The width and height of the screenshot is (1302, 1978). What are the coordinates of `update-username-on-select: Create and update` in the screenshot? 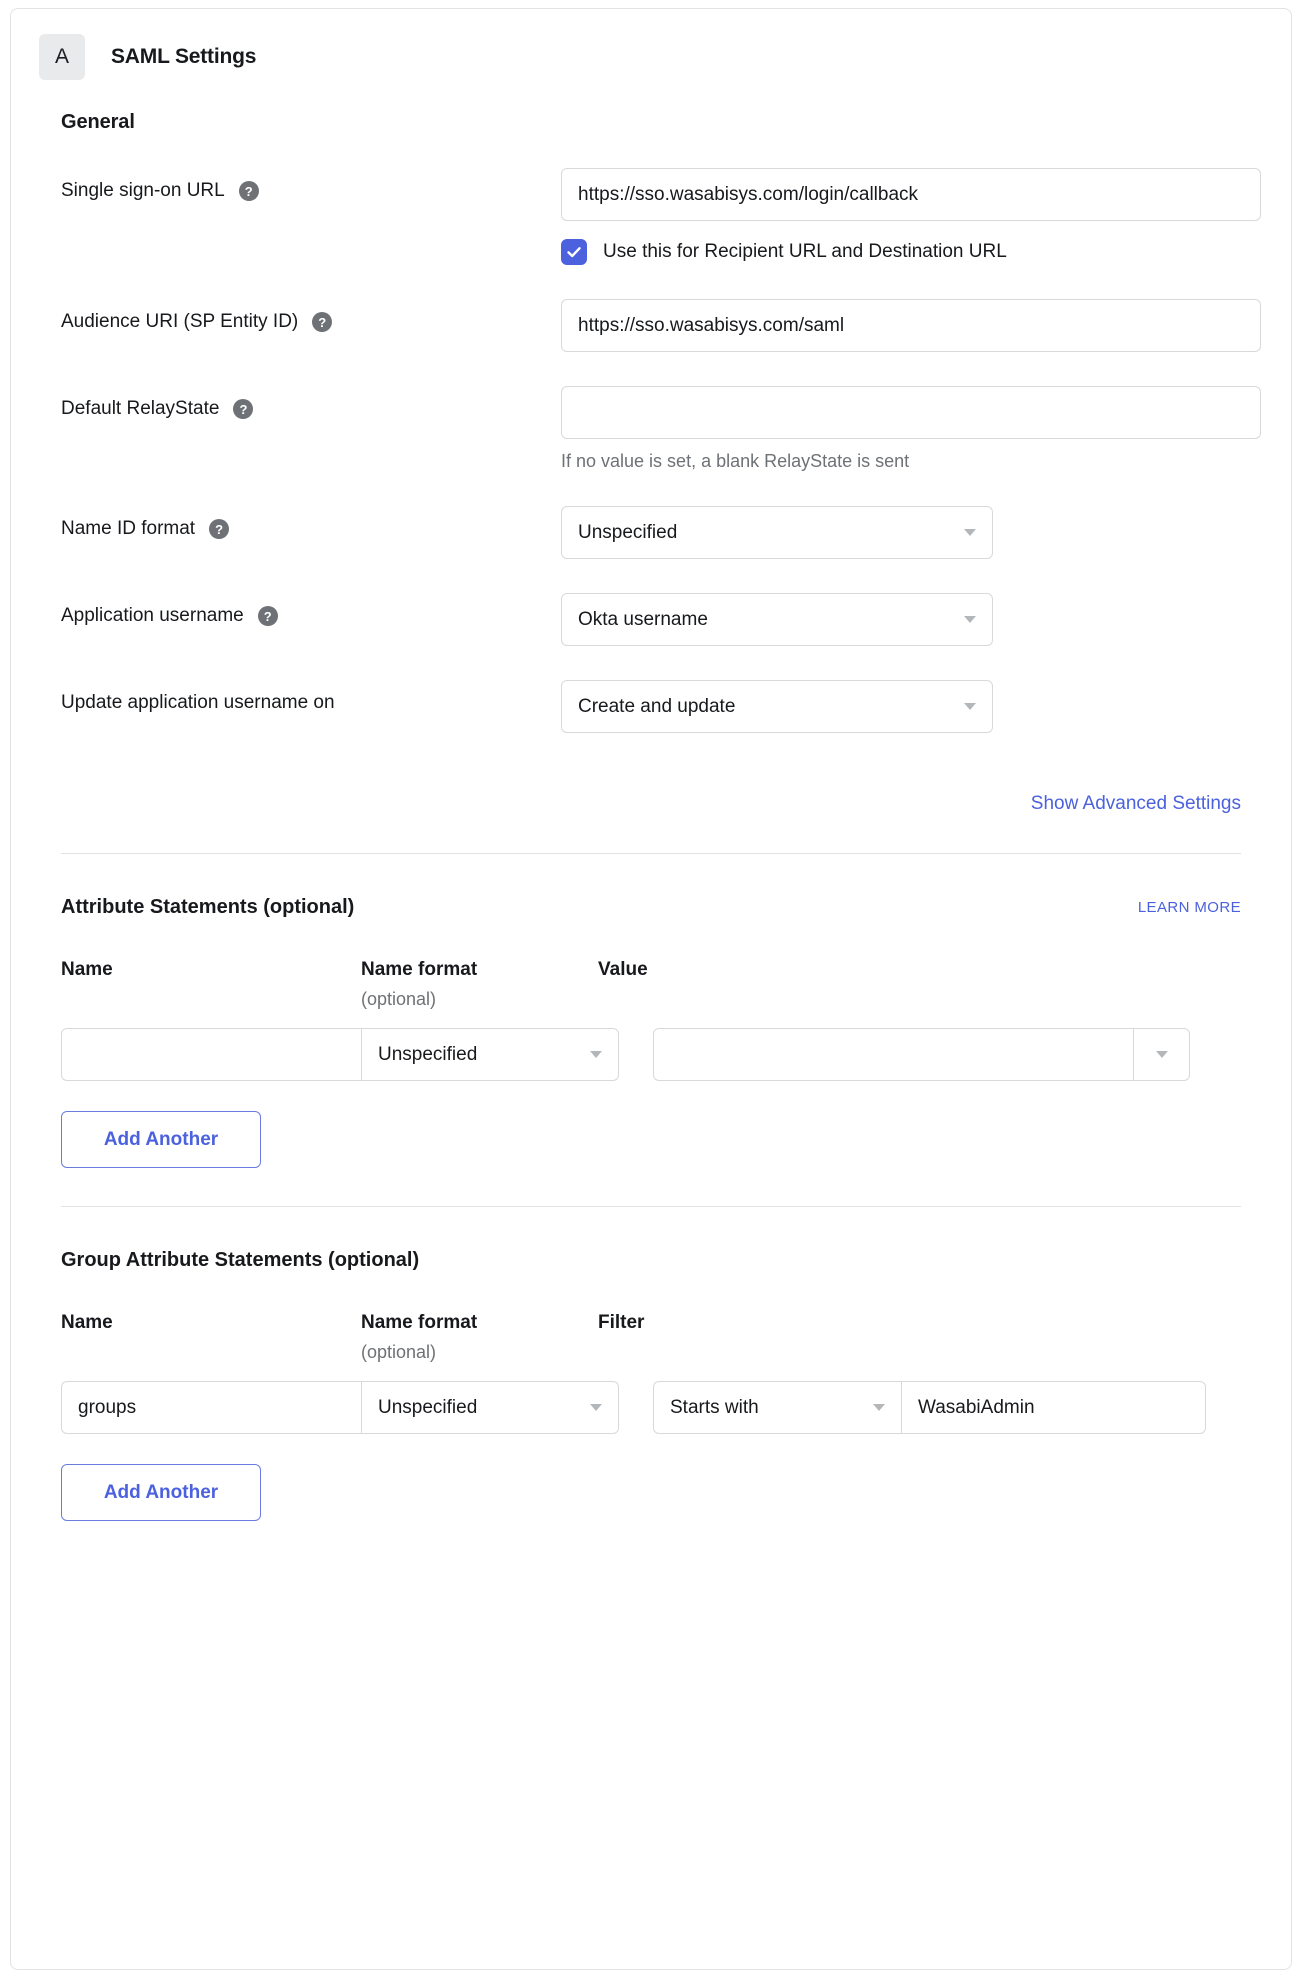 It's located at (777, 706).